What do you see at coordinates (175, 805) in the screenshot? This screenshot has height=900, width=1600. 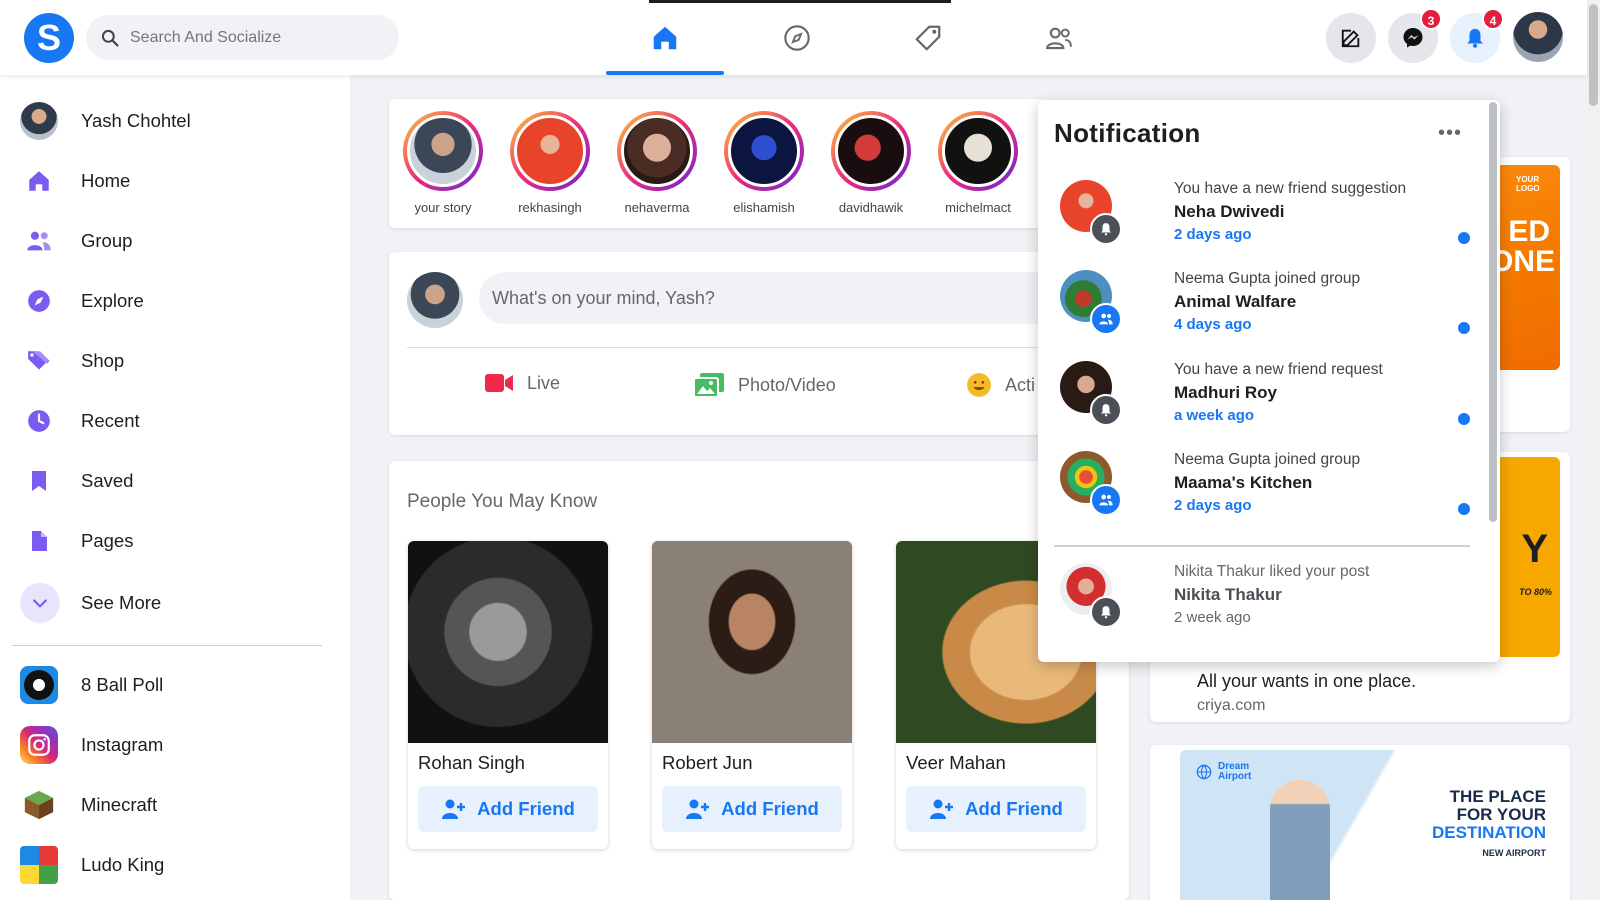 I see `shortcut-minecraft: Minecraft` at bounding box center [175, 805].